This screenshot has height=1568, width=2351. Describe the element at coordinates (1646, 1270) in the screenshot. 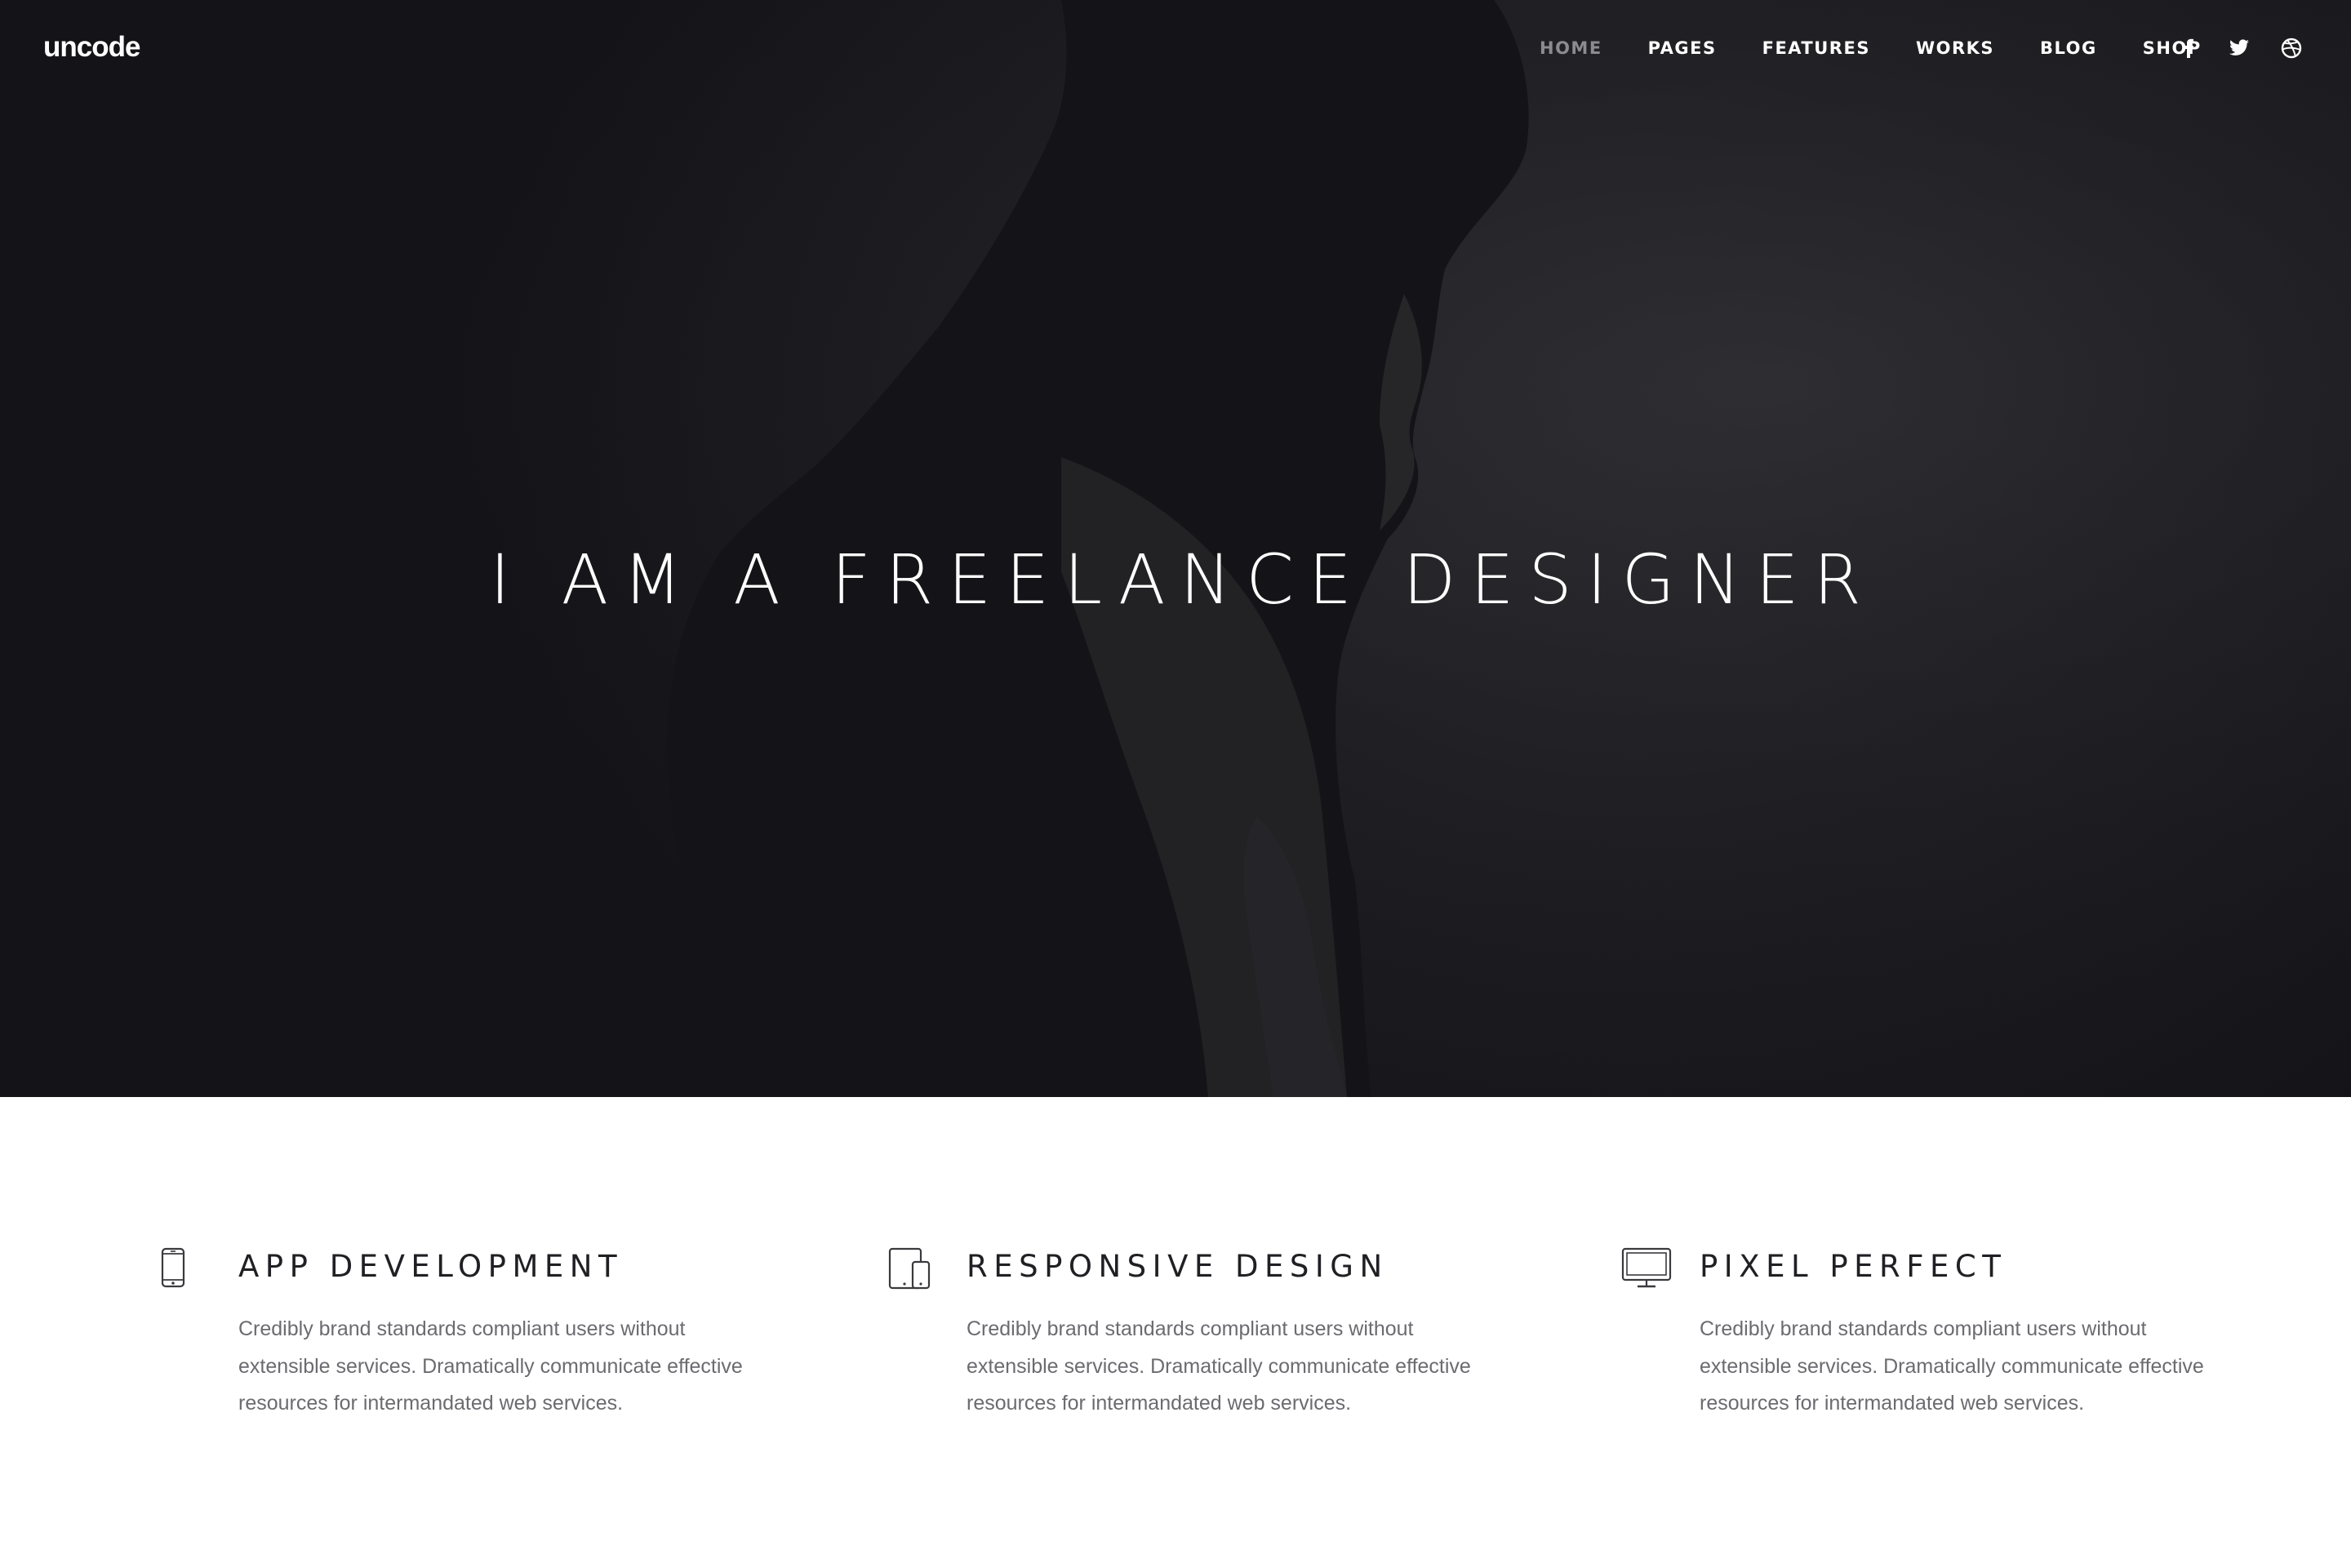

I see `monitor-icon` at that location.